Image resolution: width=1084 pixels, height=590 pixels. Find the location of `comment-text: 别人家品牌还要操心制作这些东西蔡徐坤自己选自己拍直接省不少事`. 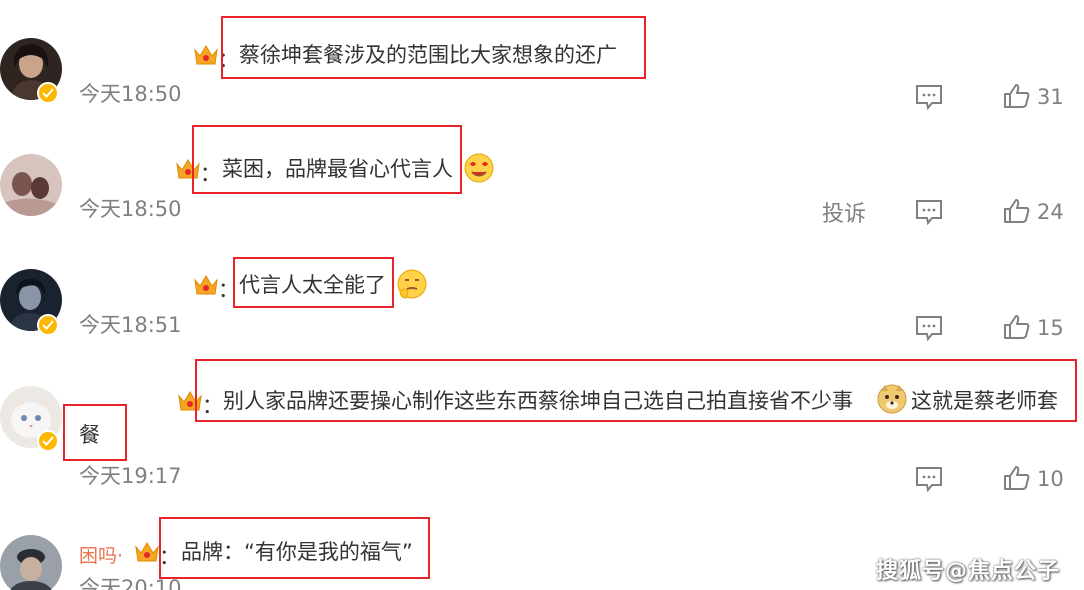

comment-text: 别人家品牌还要操心制作这些东西蔡徐坤自己选自己拍直接省不少事 is located at coordinates (538, 401).